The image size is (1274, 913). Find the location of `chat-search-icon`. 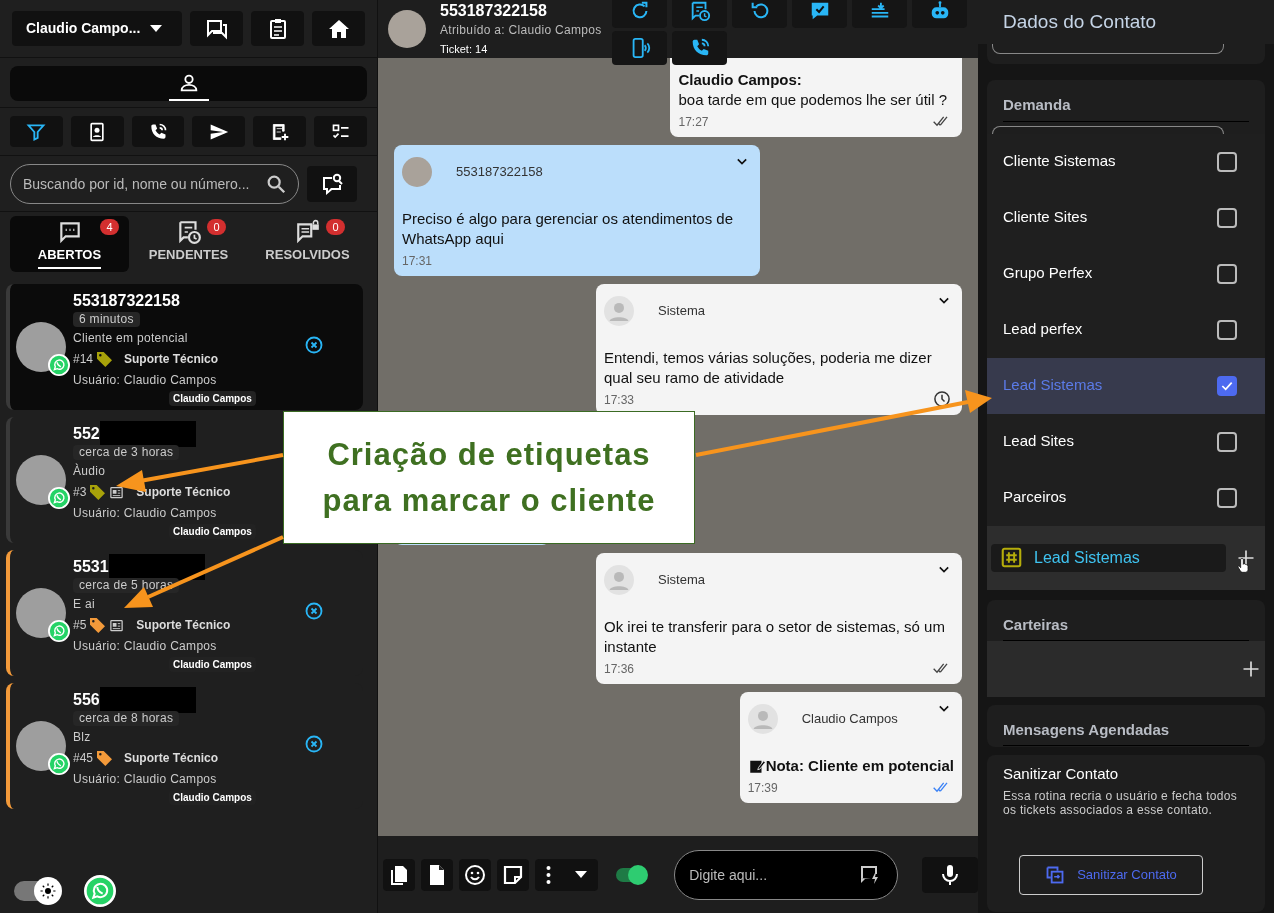

chat-search-icon is located at coordinates (332, 183).